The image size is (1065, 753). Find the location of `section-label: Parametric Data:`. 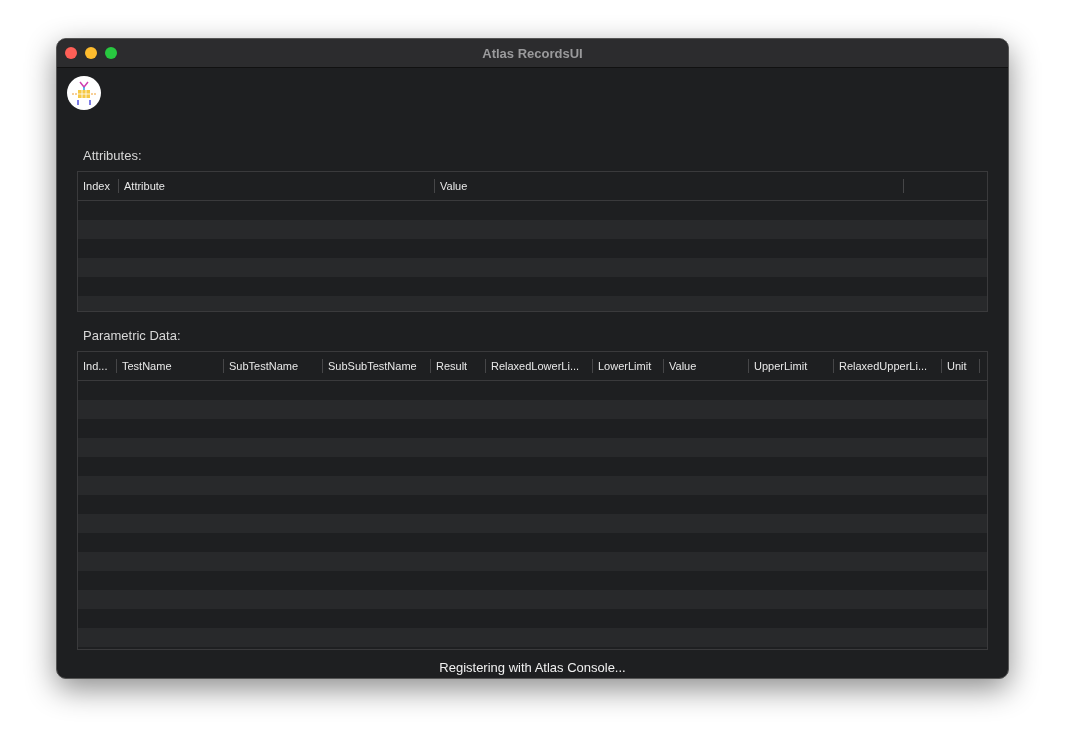

section-label: Parametric Data: is located at coordinates (132, 335).